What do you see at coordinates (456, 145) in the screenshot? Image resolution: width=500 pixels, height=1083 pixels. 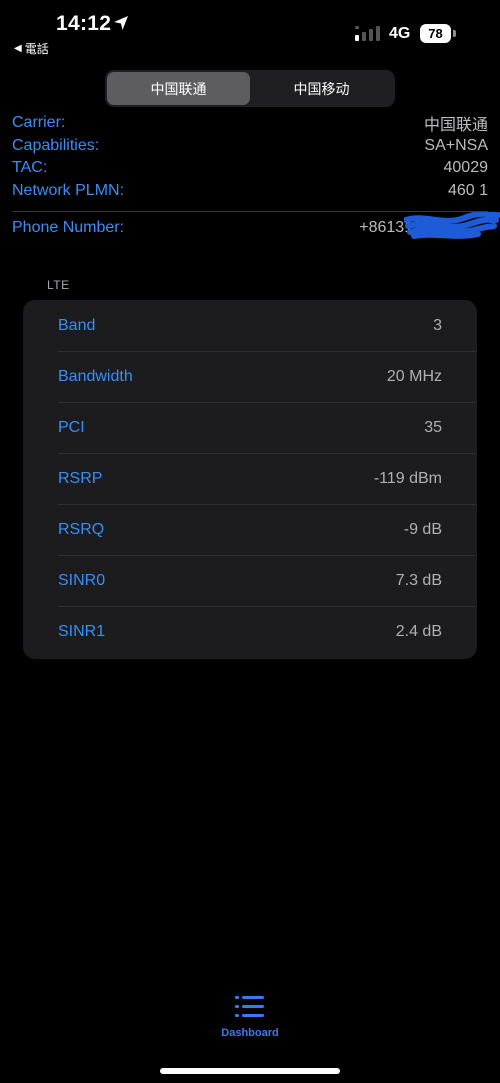 I see `capabilities-value: SA+NSA` at bounding box center [456, 145].